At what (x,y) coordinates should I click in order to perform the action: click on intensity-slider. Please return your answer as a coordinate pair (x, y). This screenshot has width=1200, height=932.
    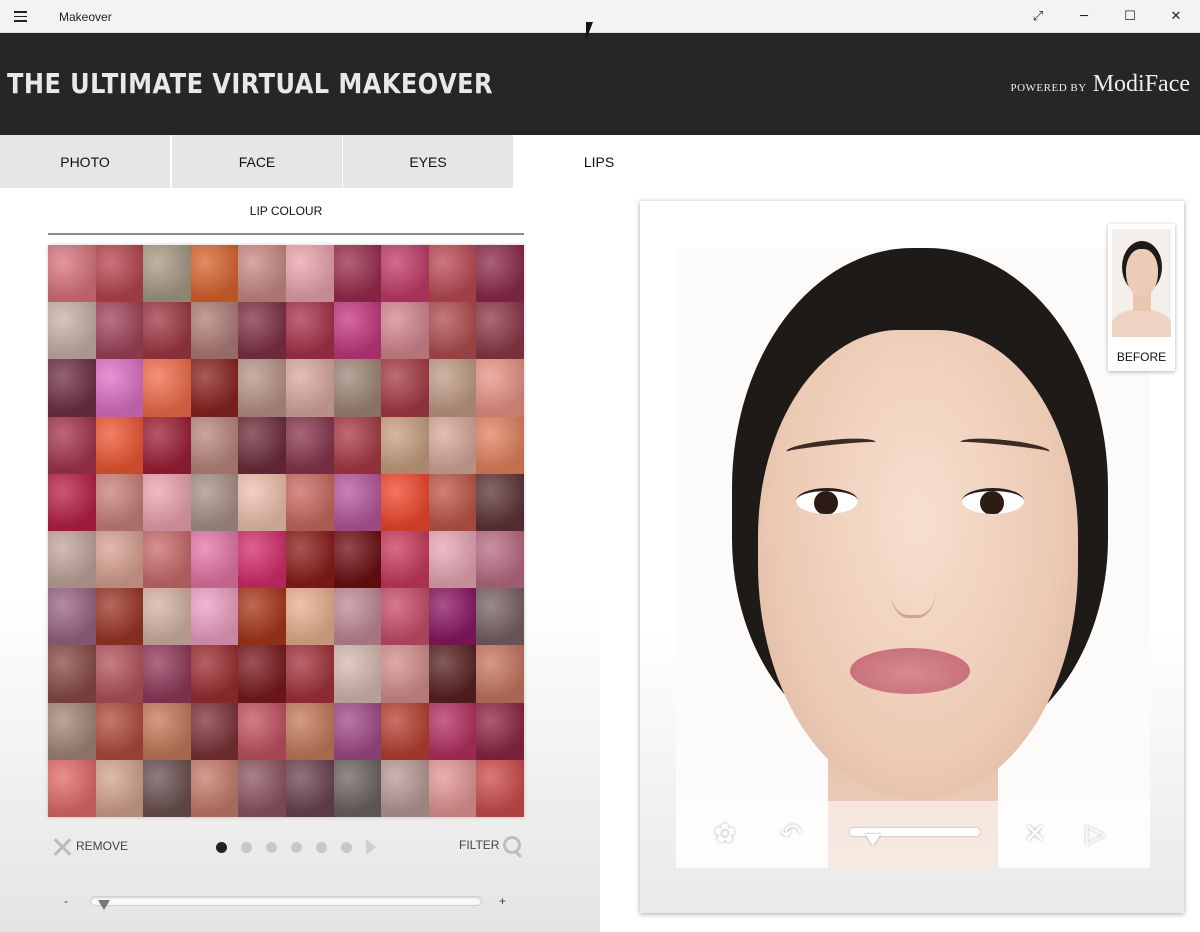
    Looking at the image, I should click on (286, 901).